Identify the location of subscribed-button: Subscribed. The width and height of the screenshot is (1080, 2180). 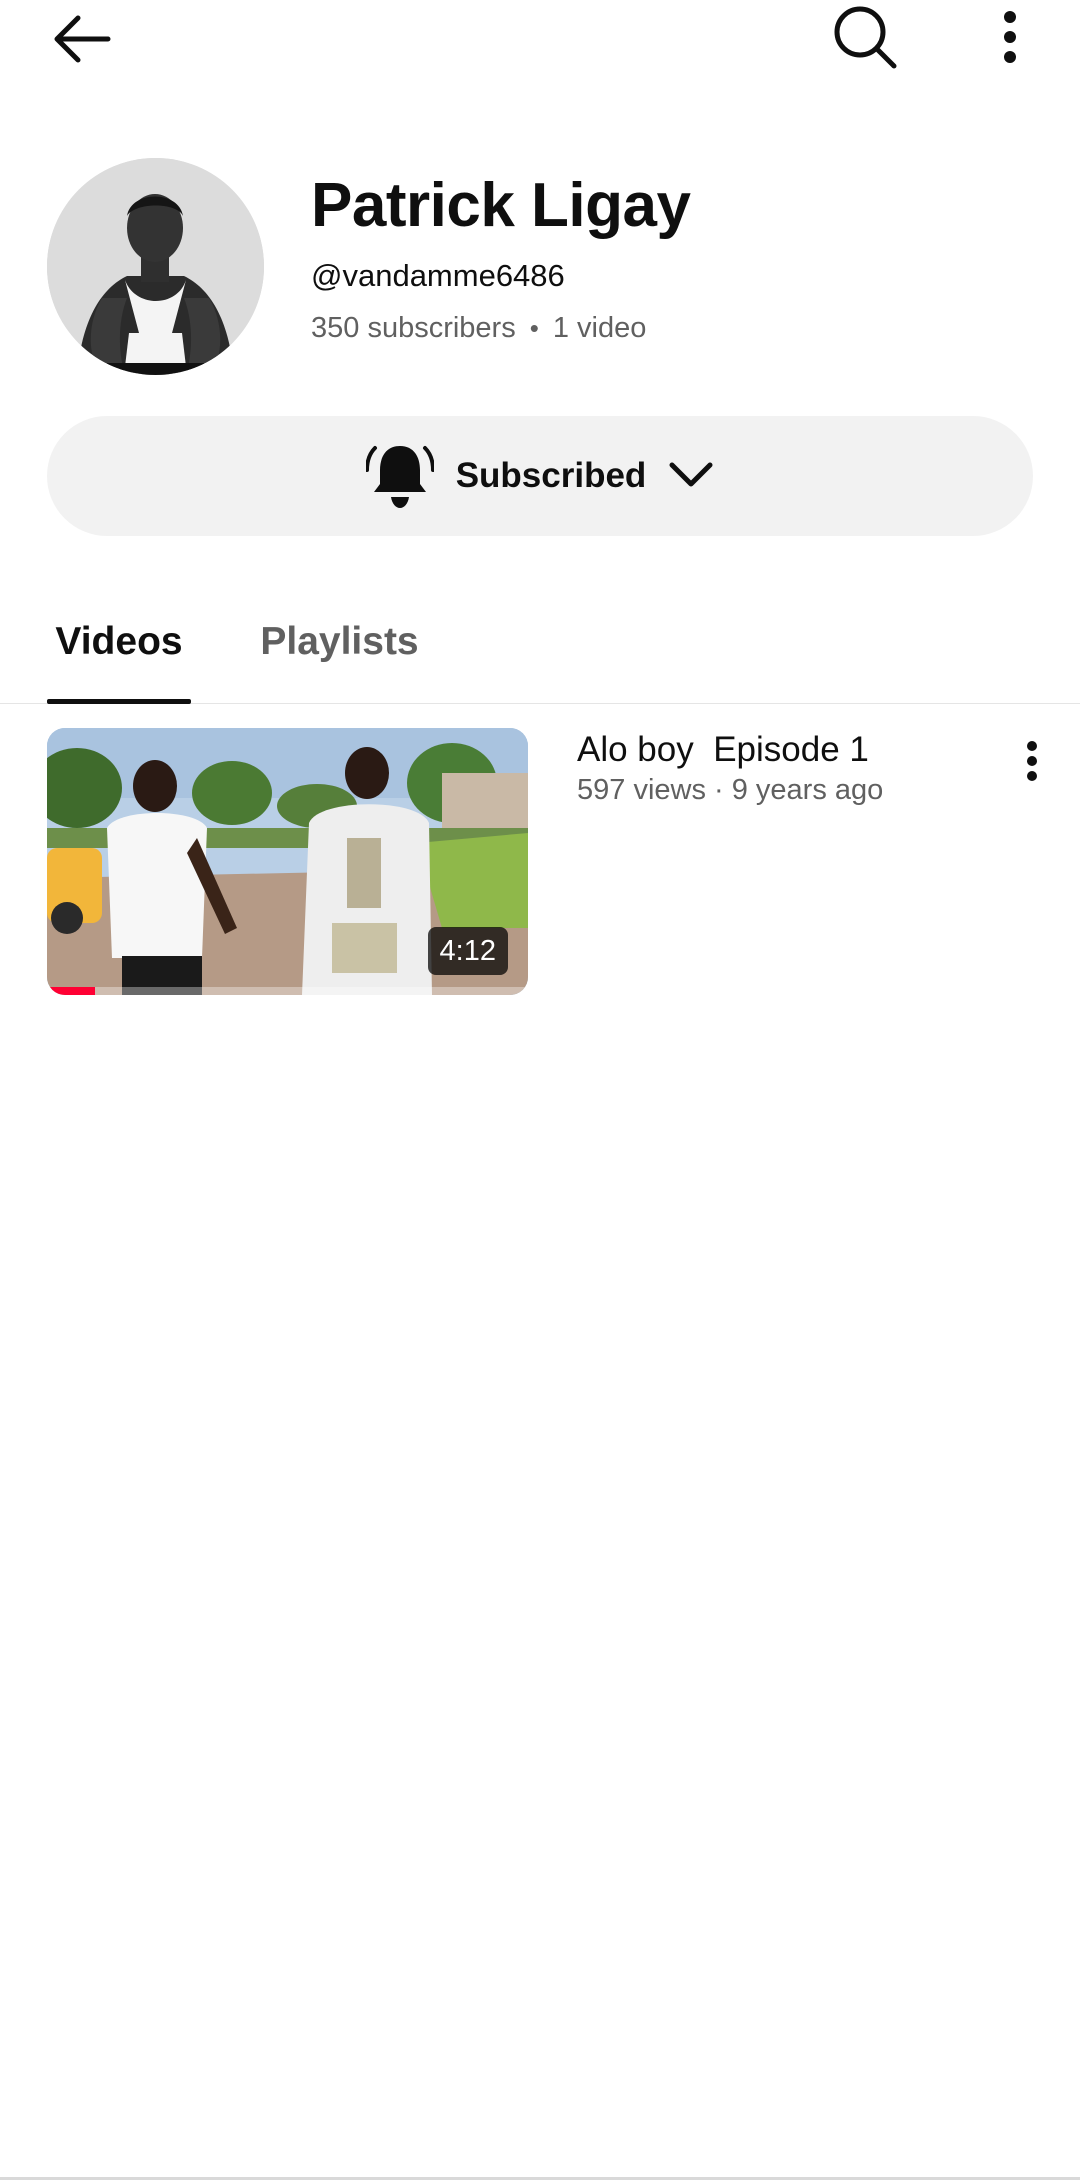
(540, 476).